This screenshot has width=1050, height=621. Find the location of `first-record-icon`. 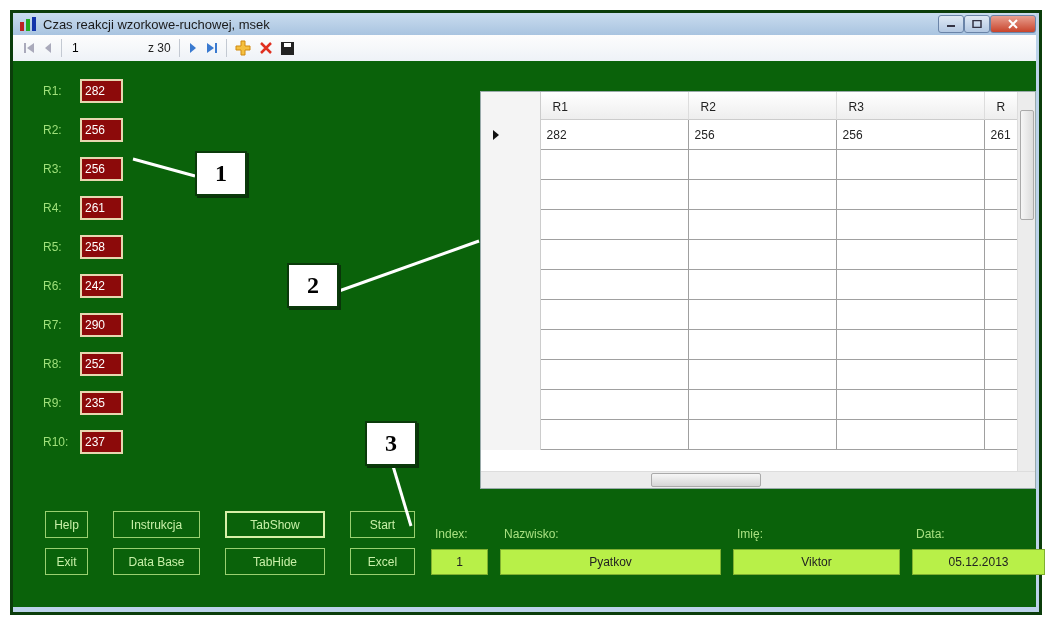

first-record-icon is located at coordinates (29, 48).